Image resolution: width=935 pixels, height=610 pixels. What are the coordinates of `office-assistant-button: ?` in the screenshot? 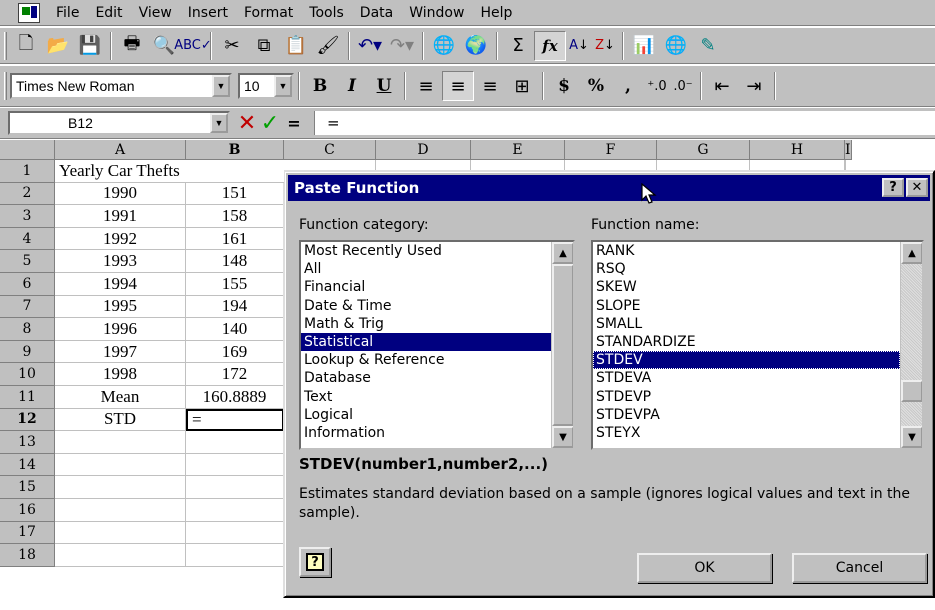 It's located at (315, 562).